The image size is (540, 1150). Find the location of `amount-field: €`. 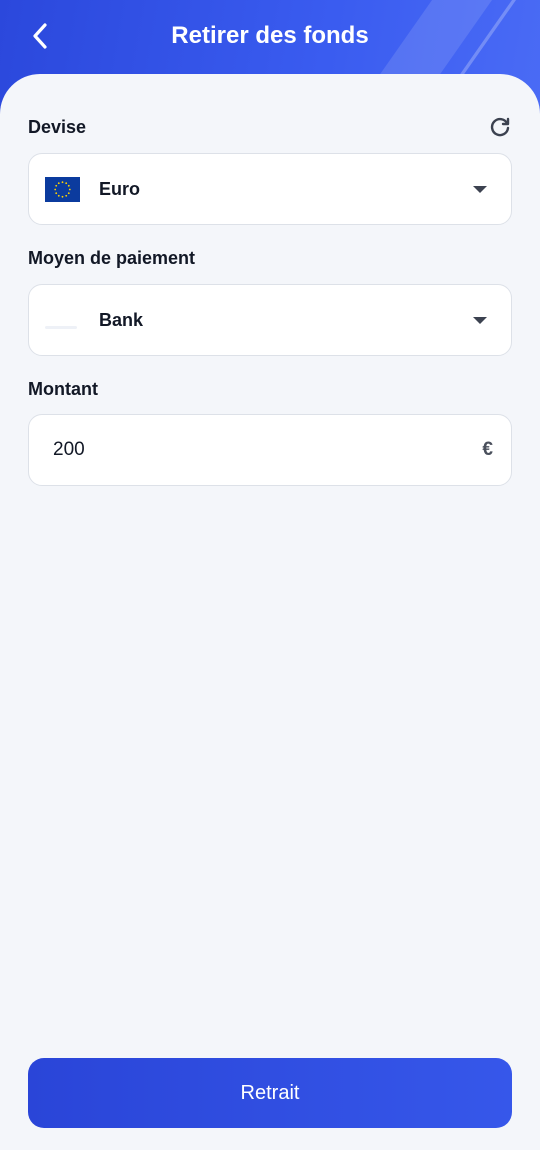

amount-field: € is located at coordinates (270, 450).